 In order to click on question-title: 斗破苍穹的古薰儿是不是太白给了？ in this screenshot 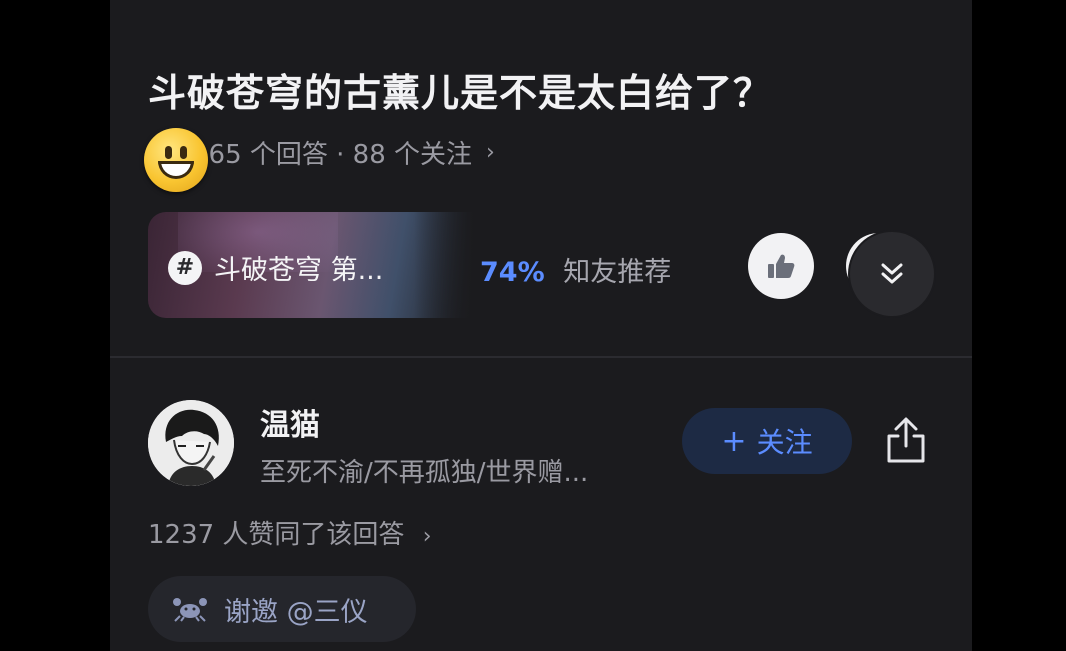, I will do `click(460, 89)`.